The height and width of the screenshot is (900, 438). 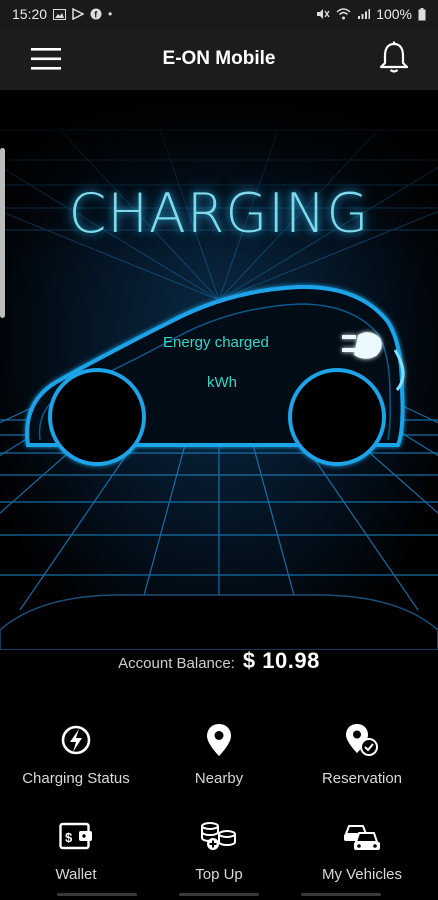 What do you see at coordinates (76, 874) in the screenshot?
I see `wallet-label: Wallet` at bounding box center [76, 874].